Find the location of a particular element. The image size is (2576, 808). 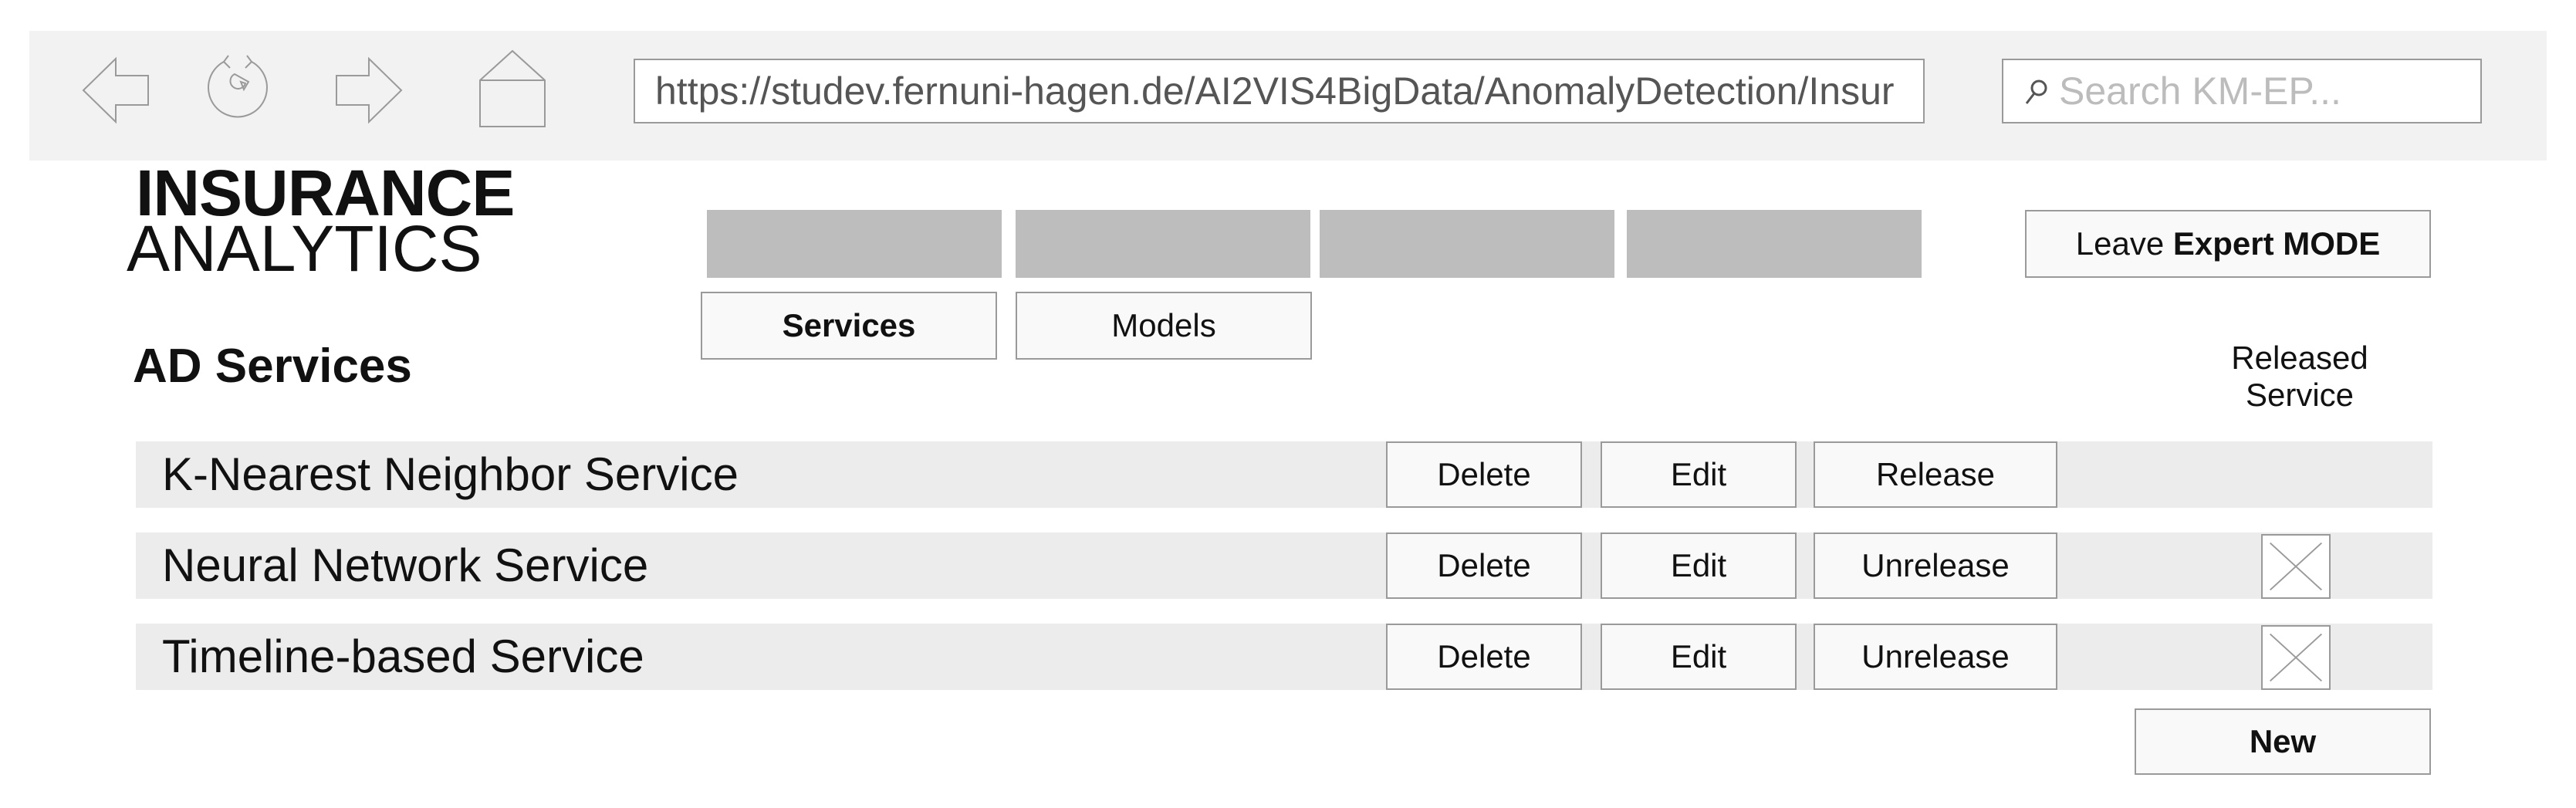

service-name: Neural Network Service is located at coordinates (405, 565).